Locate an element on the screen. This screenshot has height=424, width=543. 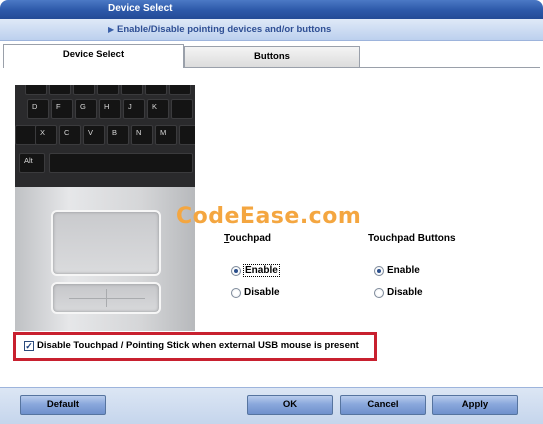
watermark: CodeEase.com is located at coordinates (269, 216).